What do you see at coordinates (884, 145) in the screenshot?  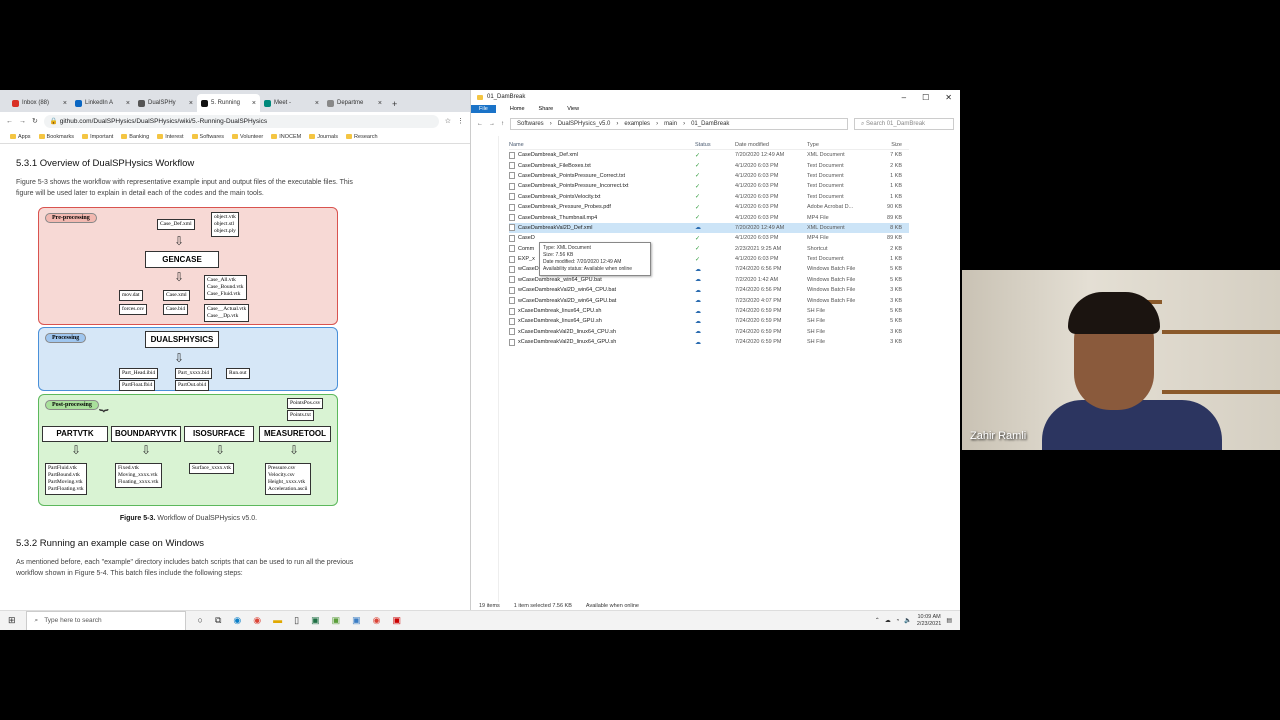 I see `column-size: Size` at bounding box center [884, 145].